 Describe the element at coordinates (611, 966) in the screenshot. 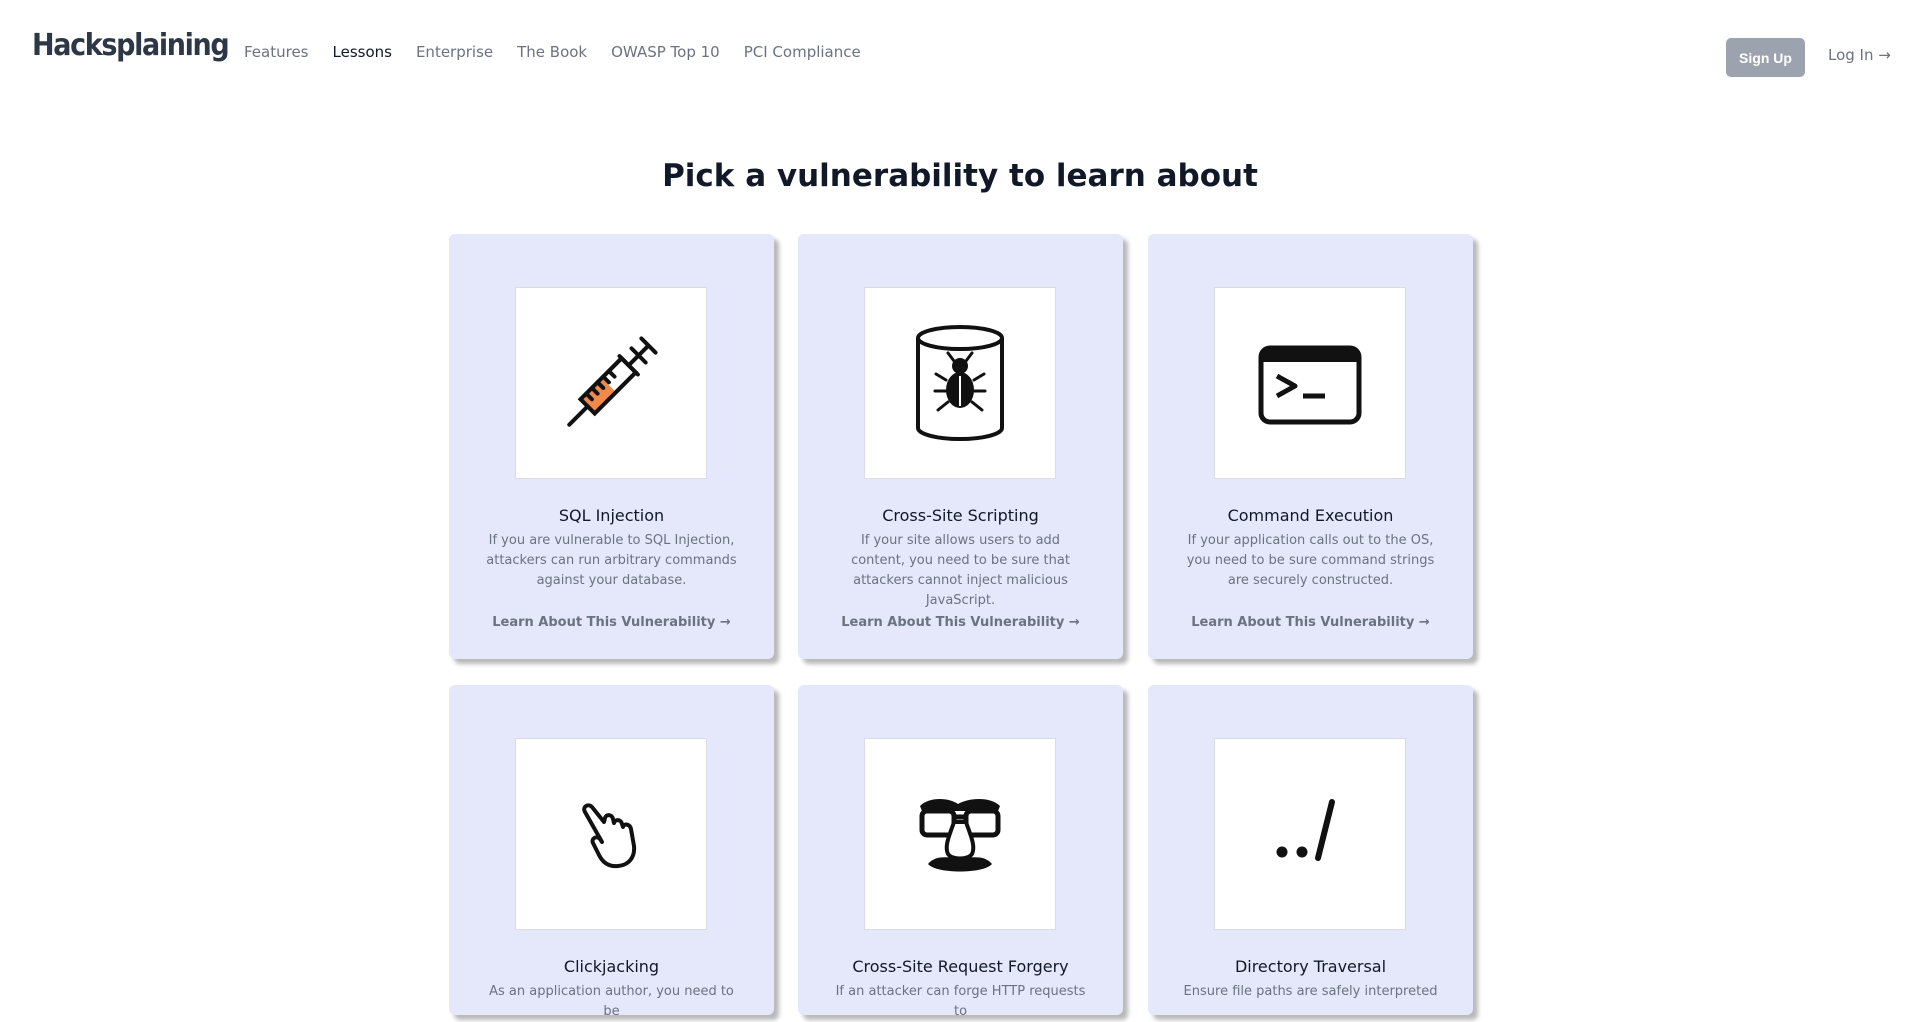

I see `card-title: Clickjacking` at that location.